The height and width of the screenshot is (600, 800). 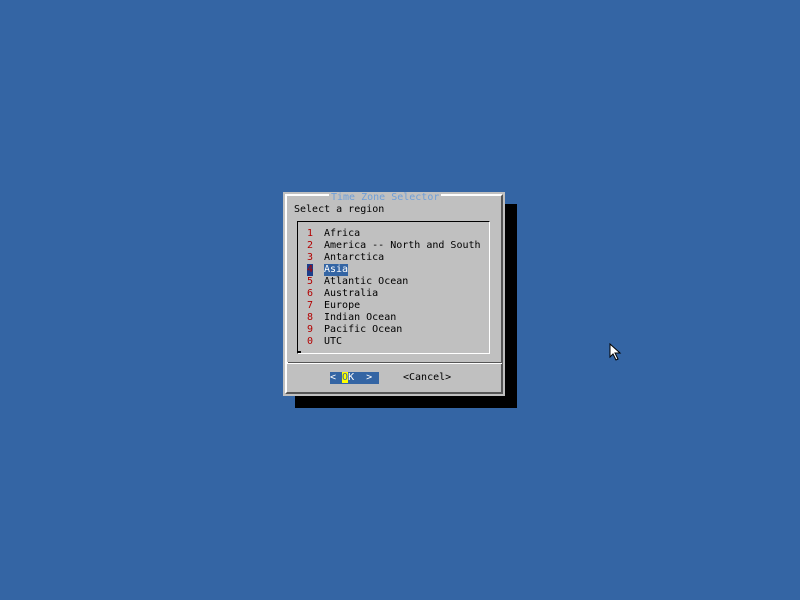 I want to click on region-item-key: 1, so click(x=310, y=233).